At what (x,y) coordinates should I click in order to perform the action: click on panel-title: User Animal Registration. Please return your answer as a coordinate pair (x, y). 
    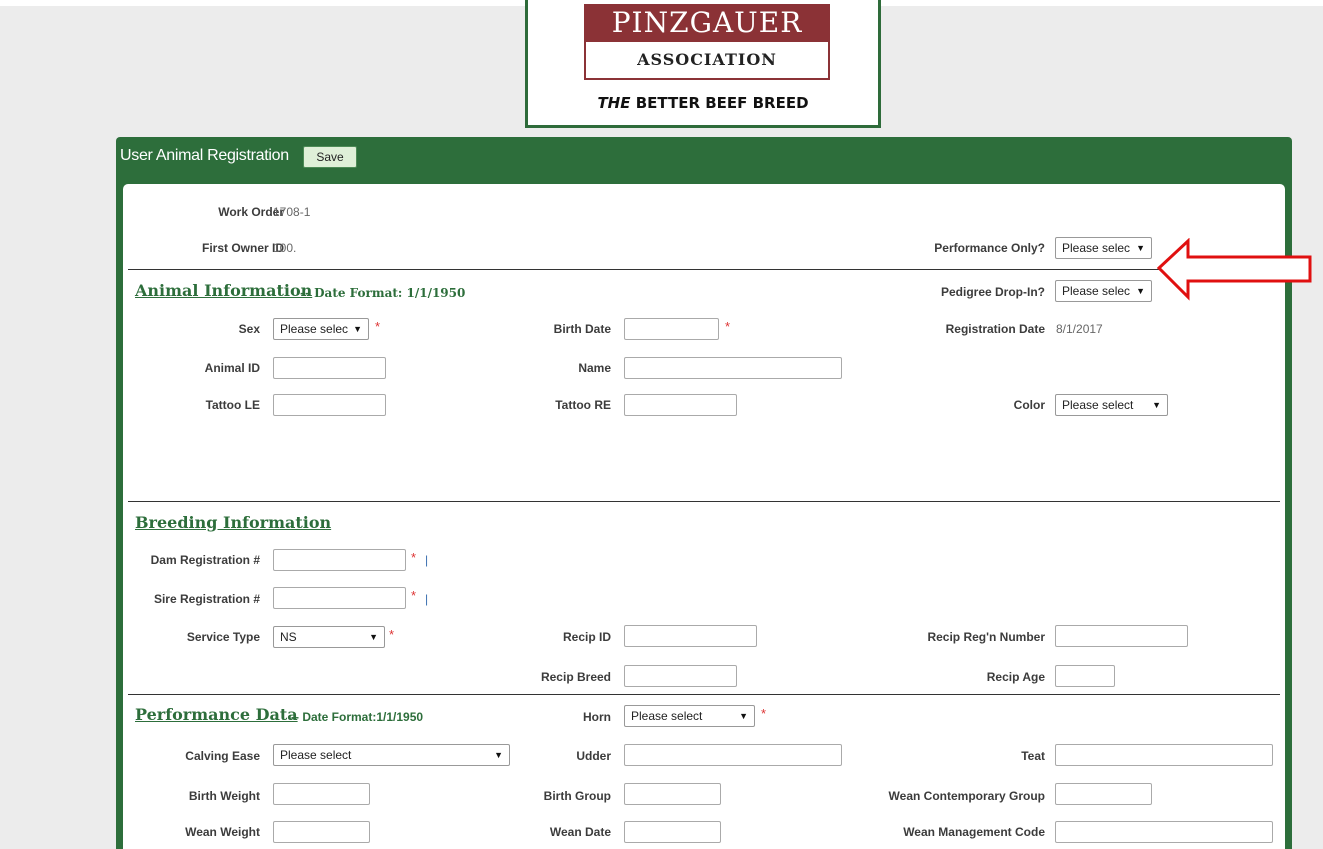
    Looking at the image, I should click on (204, 155).